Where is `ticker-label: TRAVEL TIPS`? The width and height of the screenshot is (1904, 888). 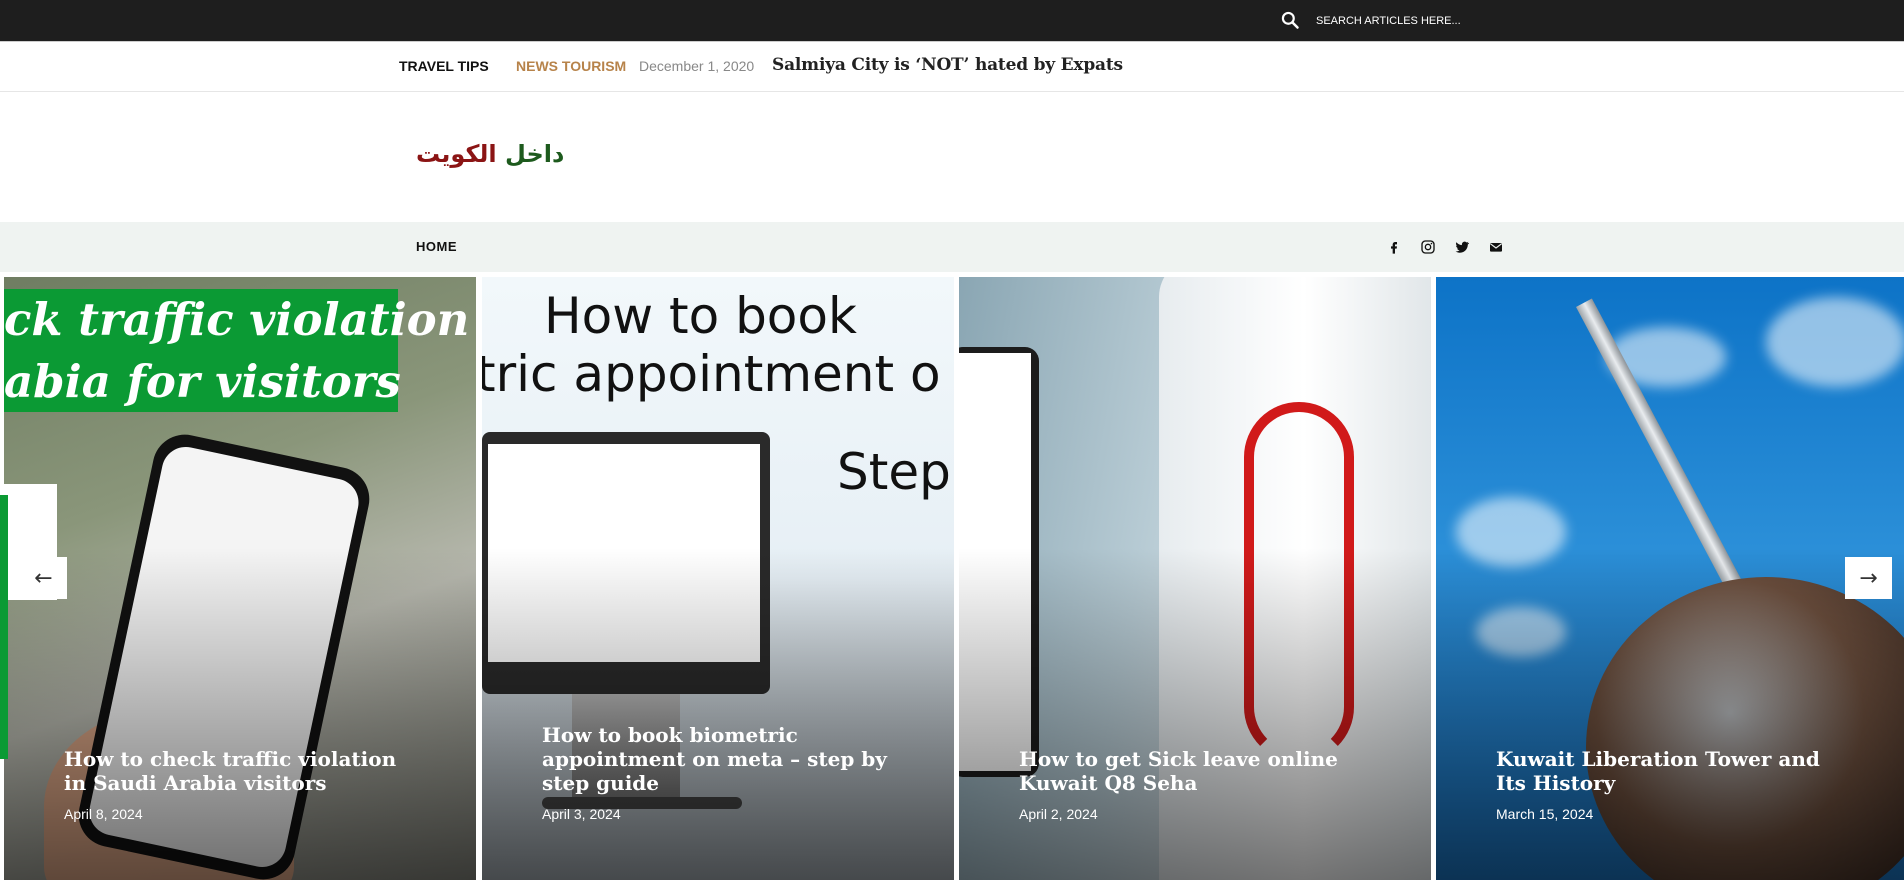
ticker-label: TRAVEL TIPS is located at coordinates (444, 66).